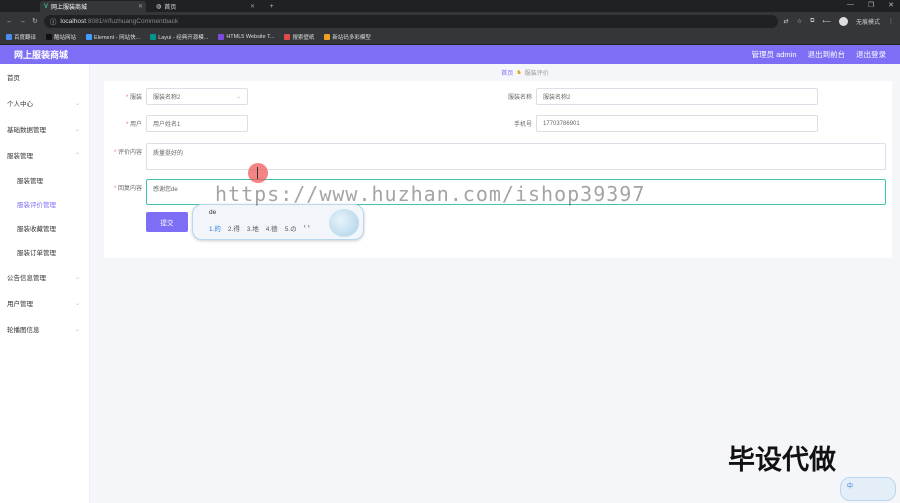 The image size is (900, 503). What do you see at coordinates (871, 54) in the screenshot?
I see `logout-link: 退出登录` at bounding box center [871, 54].